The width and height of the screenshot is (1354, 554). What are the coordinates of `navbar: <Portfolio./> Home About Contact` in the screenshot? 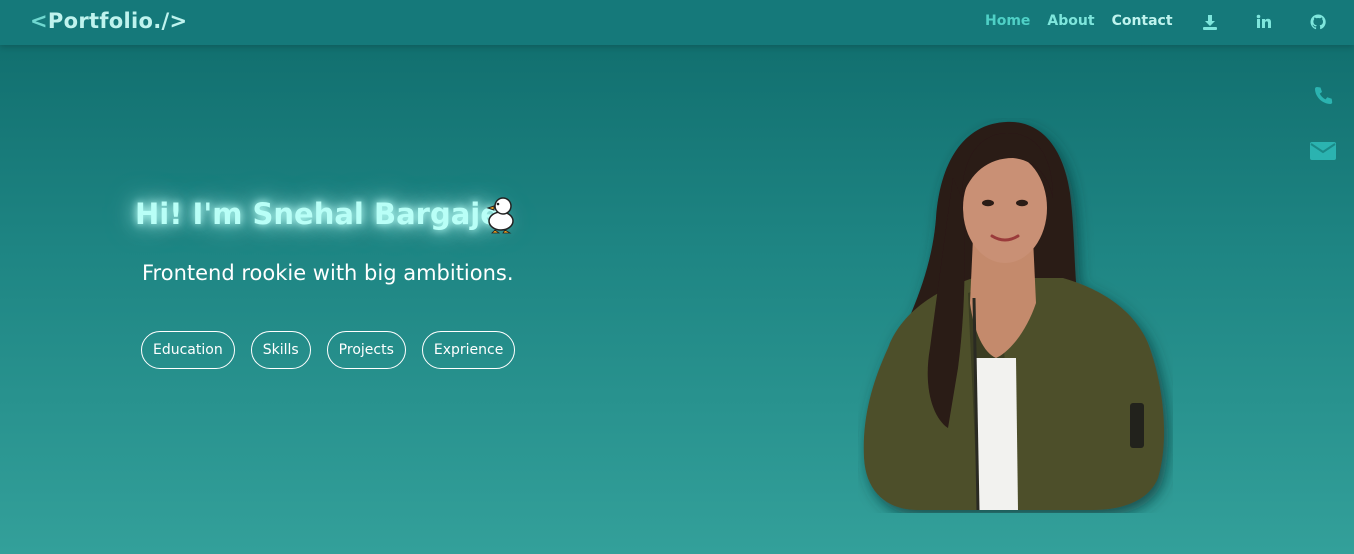 It's located at (677, 22).